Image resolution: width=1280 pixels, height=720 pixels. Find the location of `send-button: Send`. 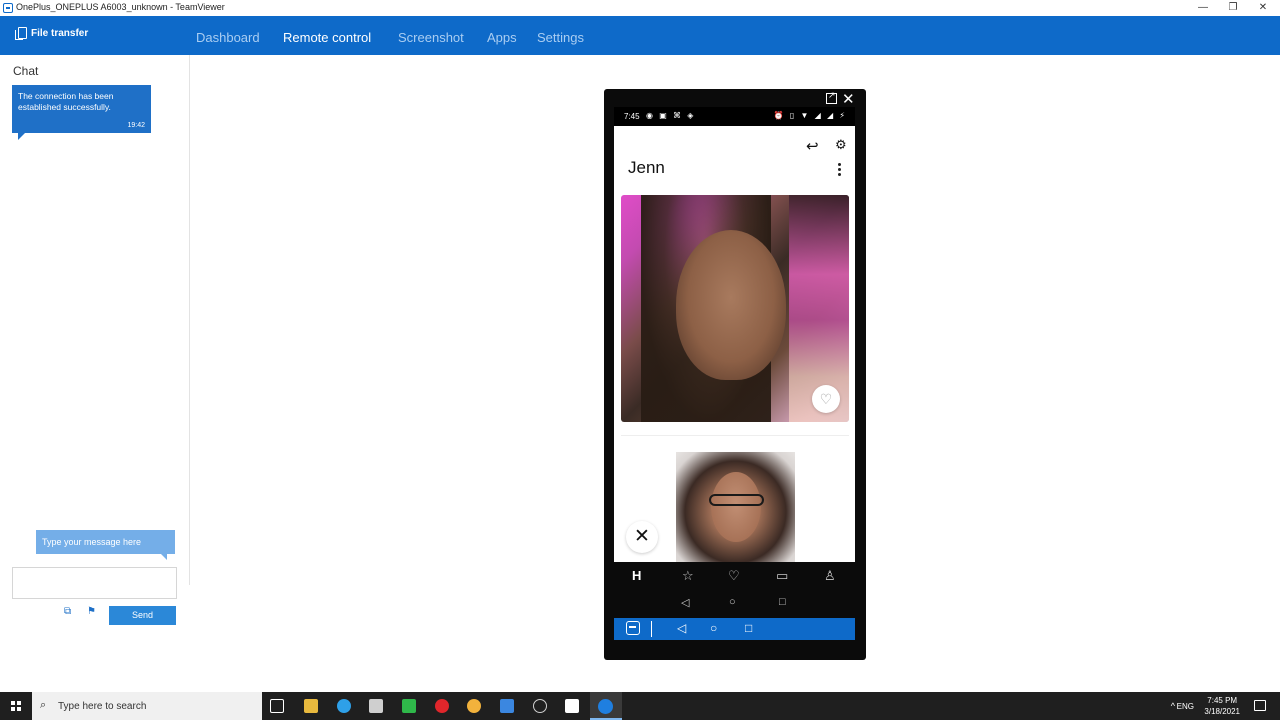

send-button: Send is located at coordinates (142, 615).